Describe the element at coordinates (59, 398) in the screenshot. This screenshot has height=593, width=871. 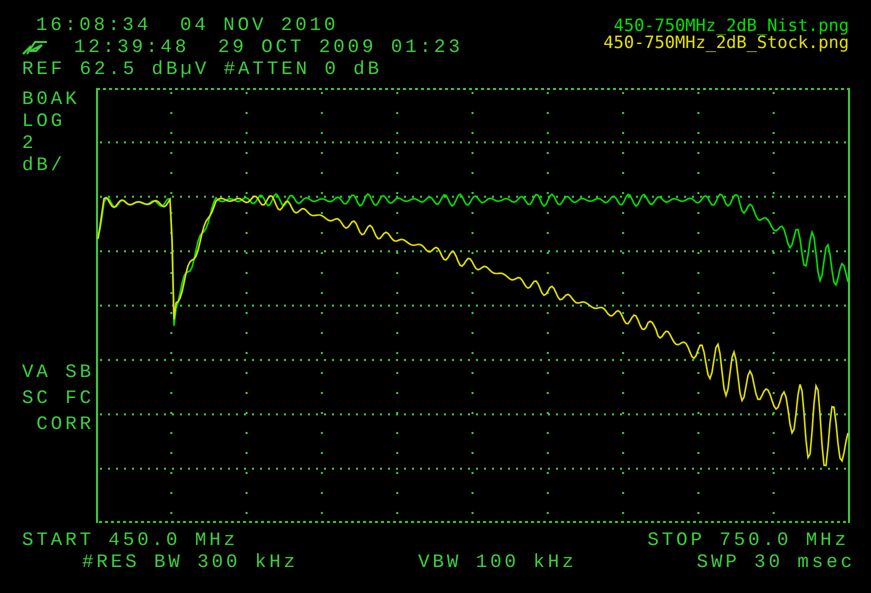
I see `mode-label: SC FC` at that location.